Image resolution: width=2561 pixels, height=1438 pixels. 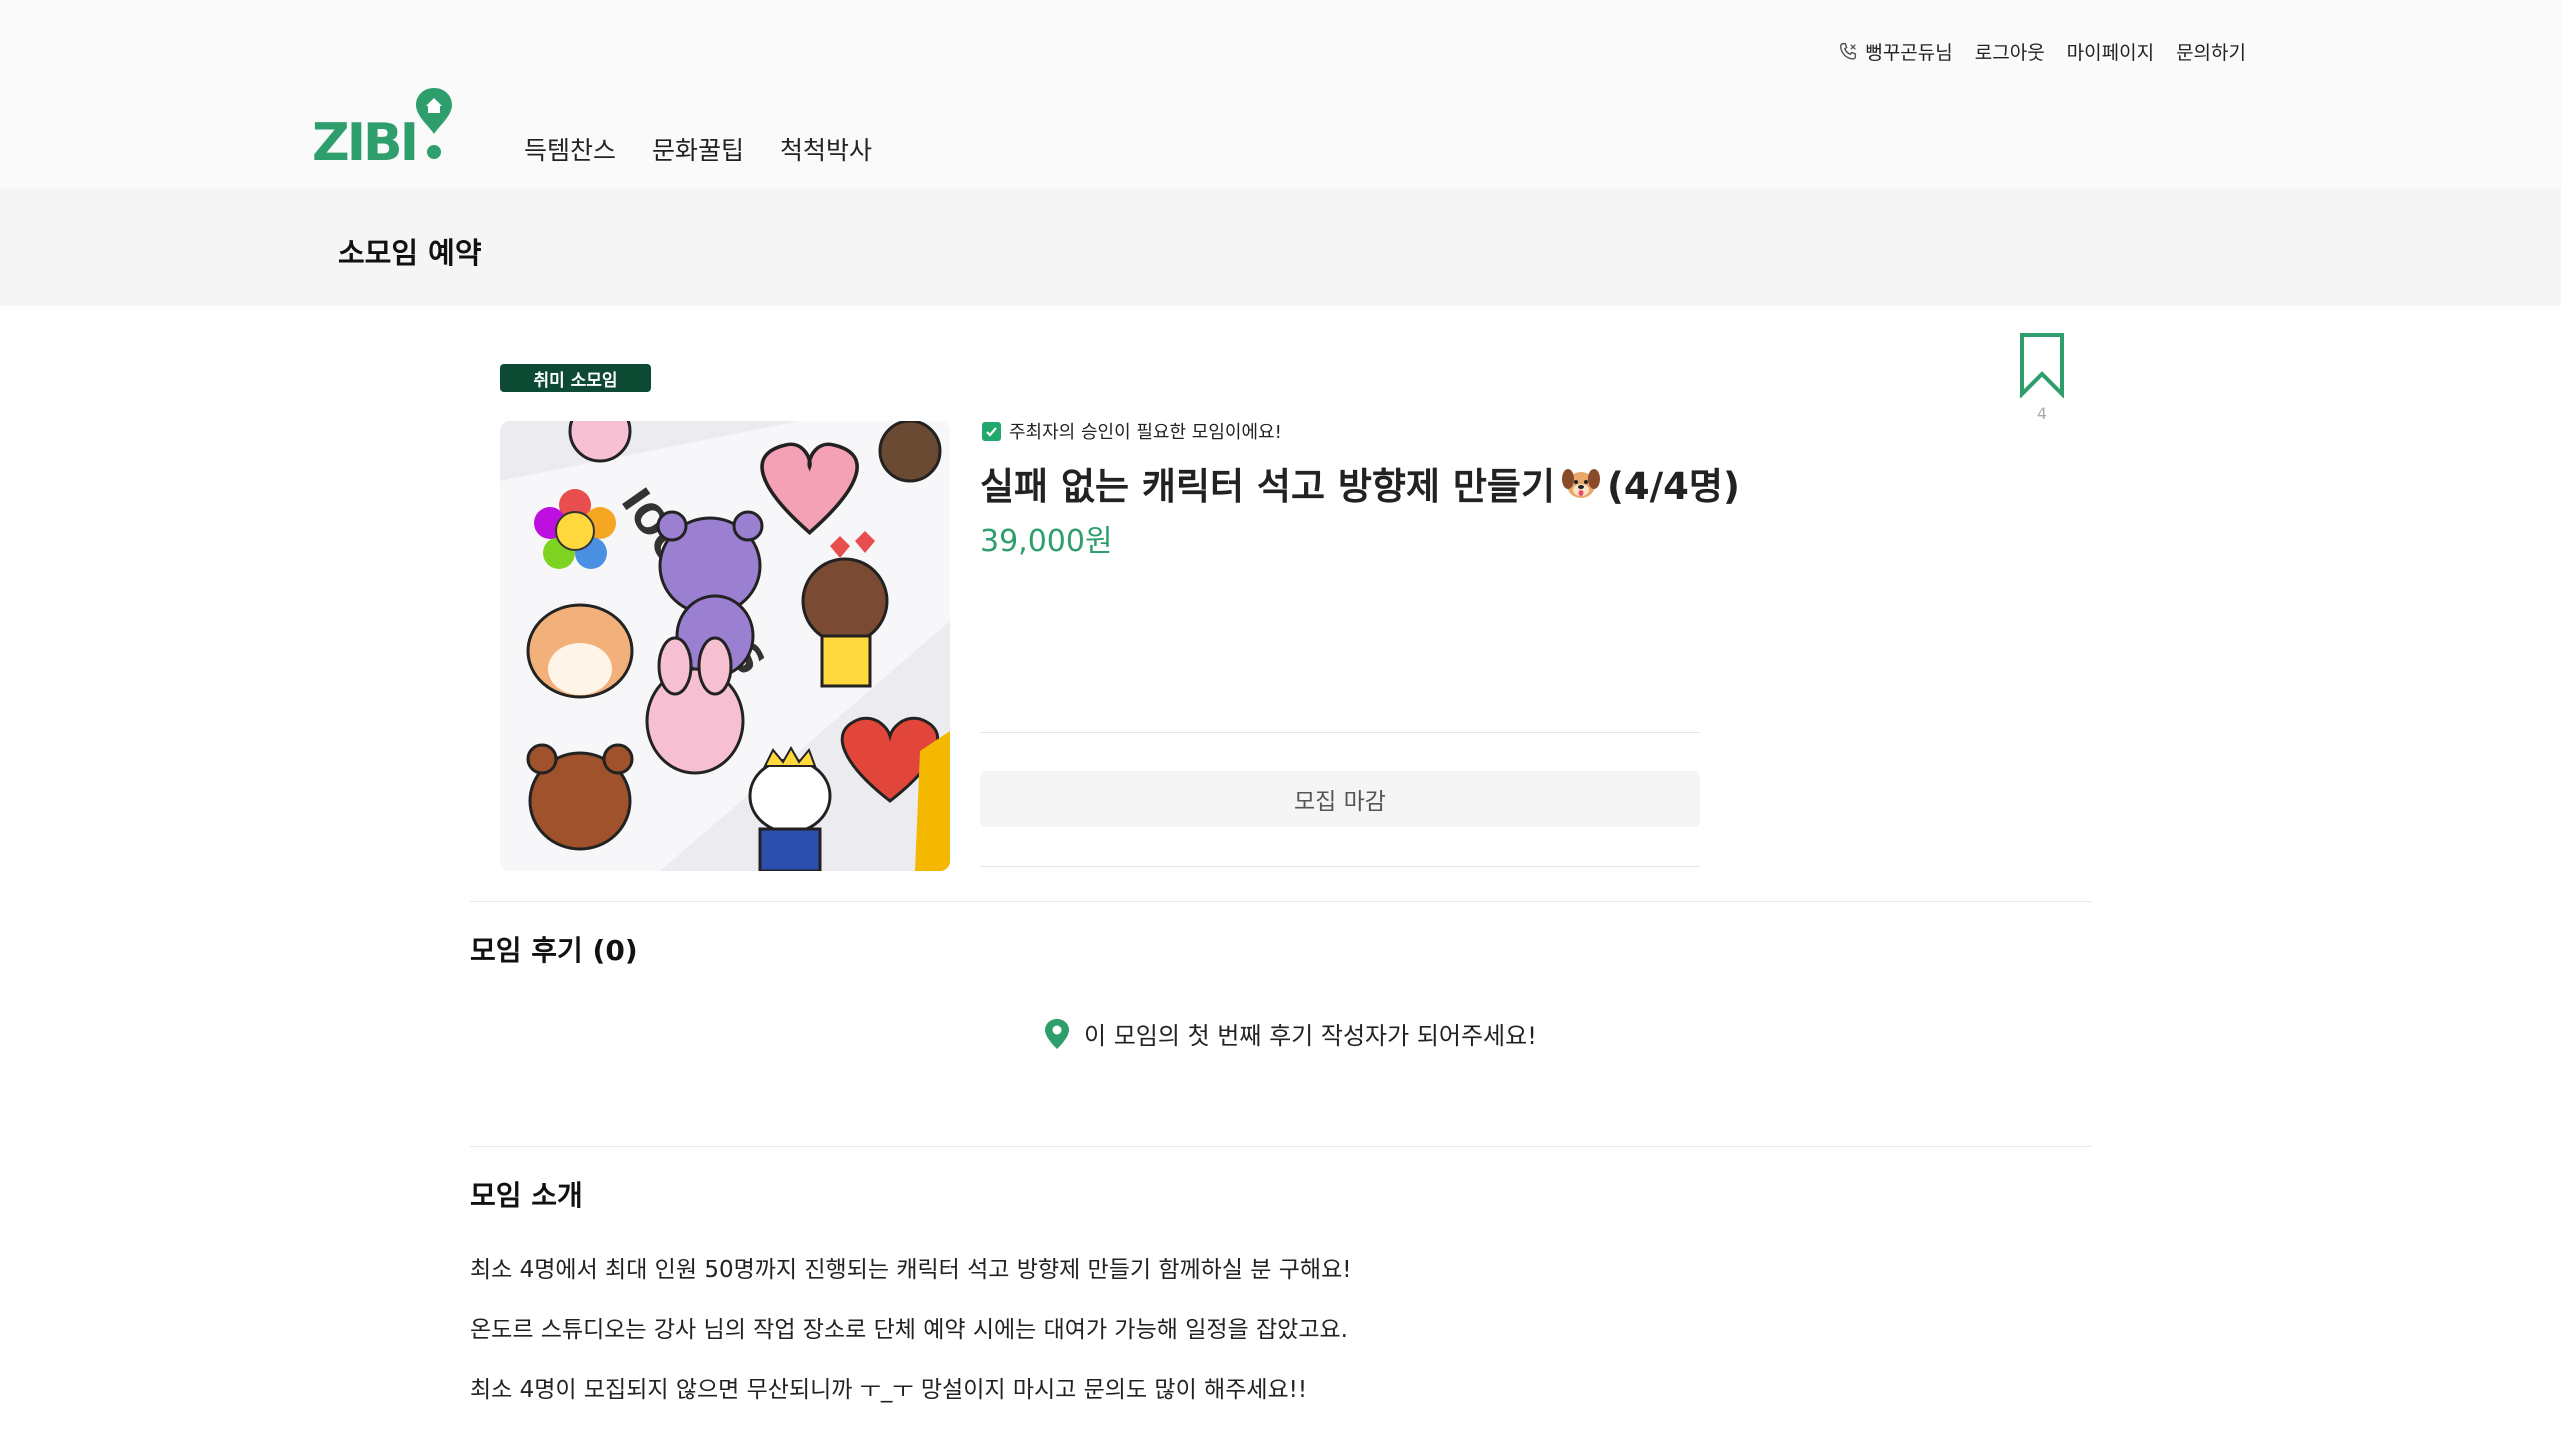 What do you see at coordinates (2110, 51) in the screenshot?
I see `mypage-link: 마이페이지` at bounding box center [2110, 51].